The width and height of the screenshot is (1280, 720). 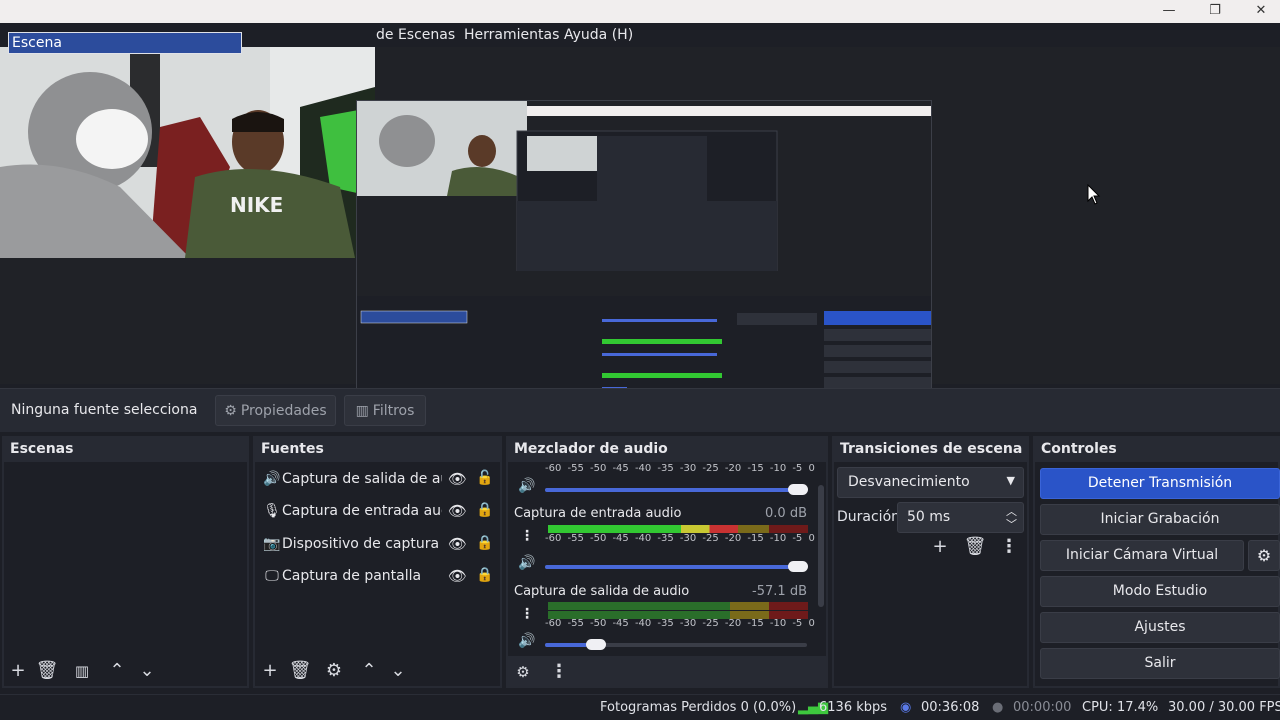 I want to click on source-item: 🖵 Captura de pantalla 👁 🔒, so click(x=380, y=577).